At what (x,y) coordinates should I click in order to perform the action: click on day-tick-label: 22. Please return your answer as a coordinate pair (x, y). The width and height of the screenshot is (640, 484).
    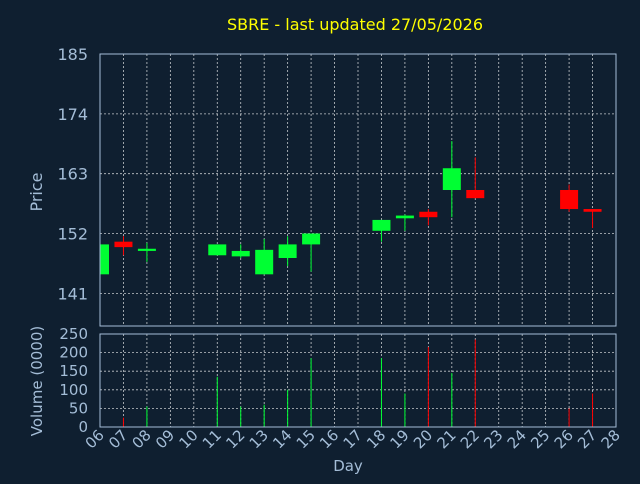
    Looking at the image, I should click on (470, 439).